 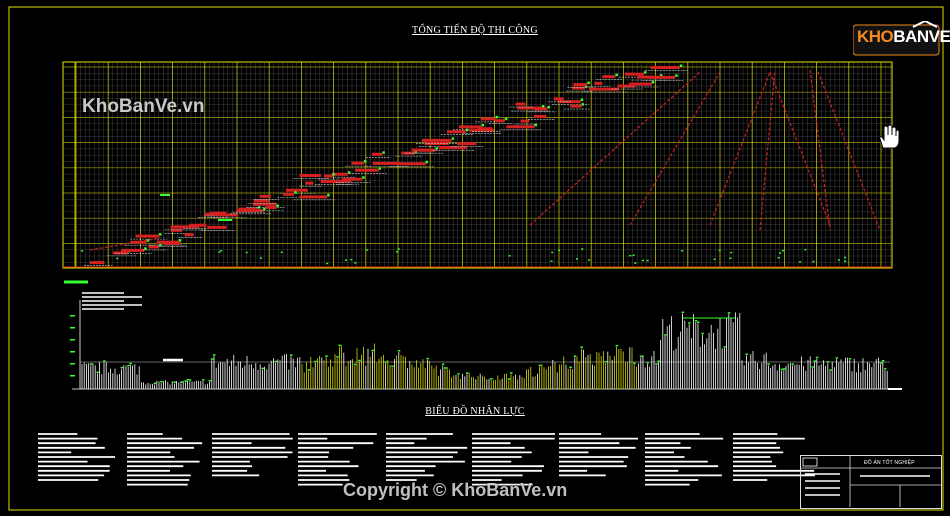 What do you see at coordinates (455, 490) in the screenshot?
I see `watermark-copyright: Copyright © KhoBanVe.vn` at bounding box center [455, 490].